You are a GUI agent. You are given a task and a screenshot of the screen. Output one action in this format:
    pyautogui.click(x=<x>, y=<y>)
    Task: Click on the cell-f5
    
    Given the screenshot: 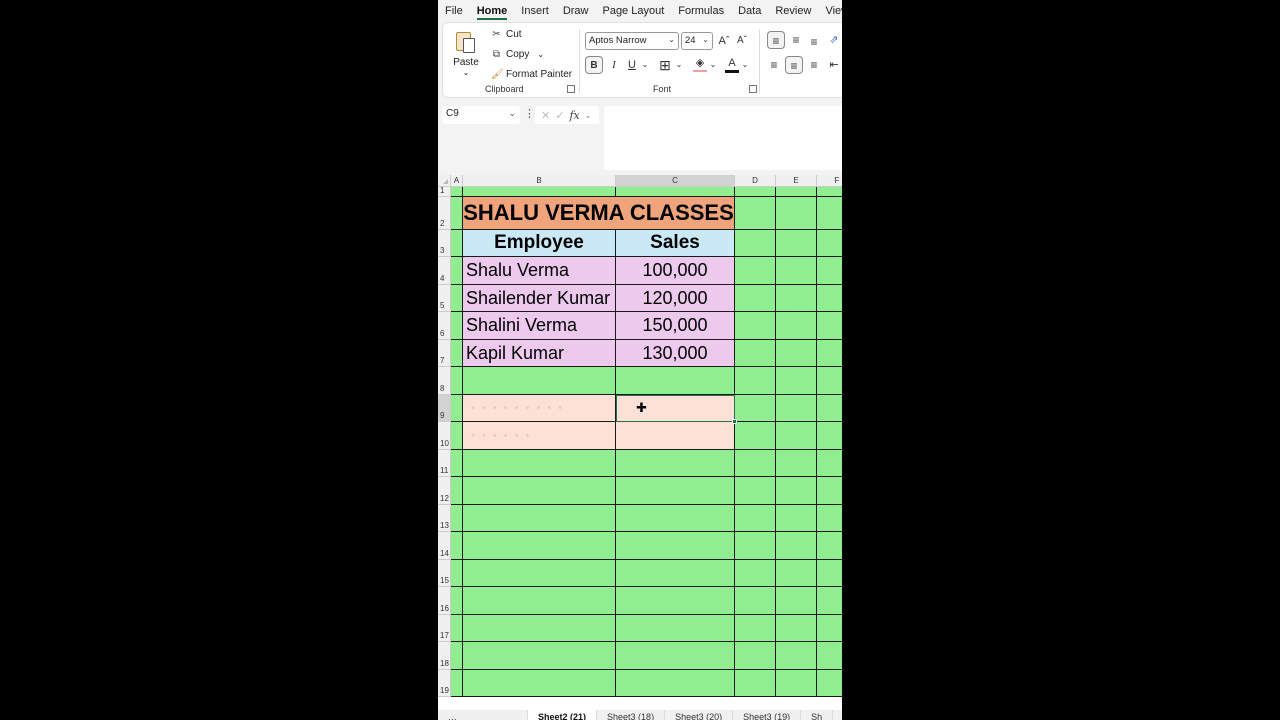 What is the action you would take?
    pyautogui.click(x=829, y=298)
    